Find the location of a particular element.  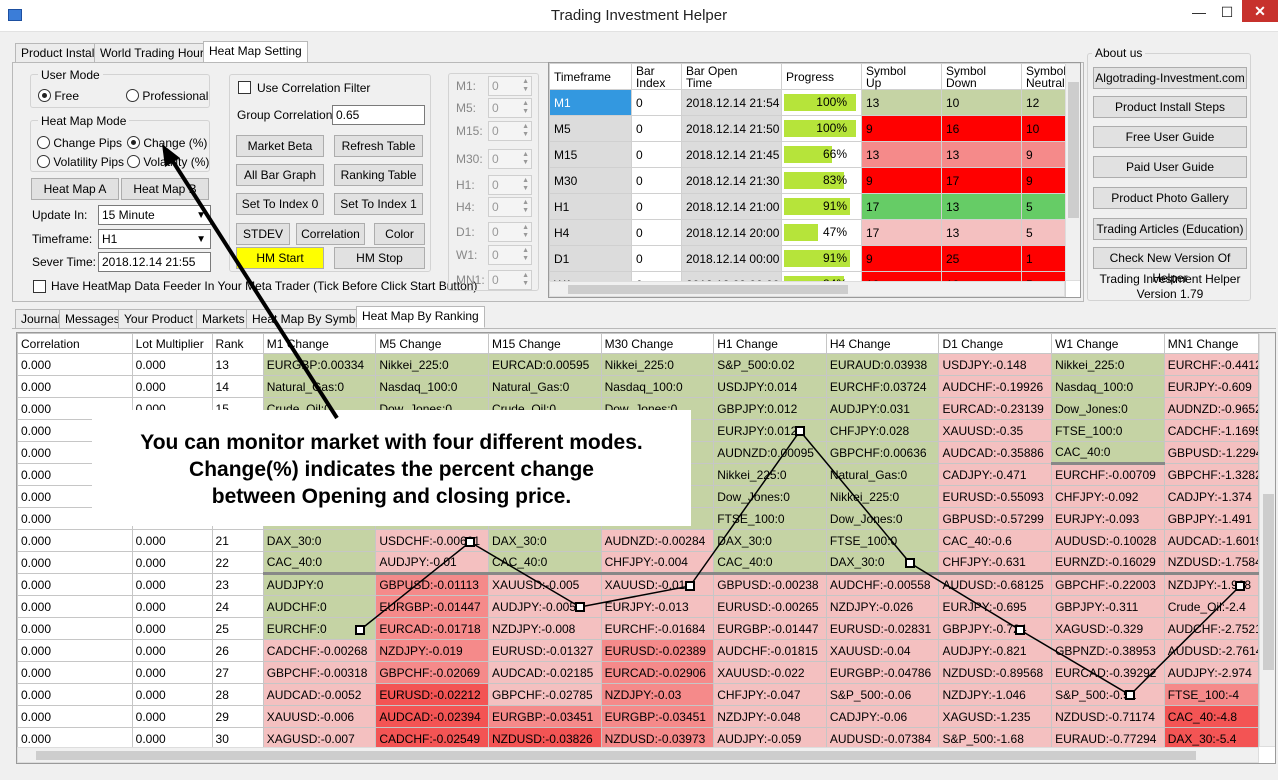

correlation-button: Correlation is located at coordinates (330, 234).